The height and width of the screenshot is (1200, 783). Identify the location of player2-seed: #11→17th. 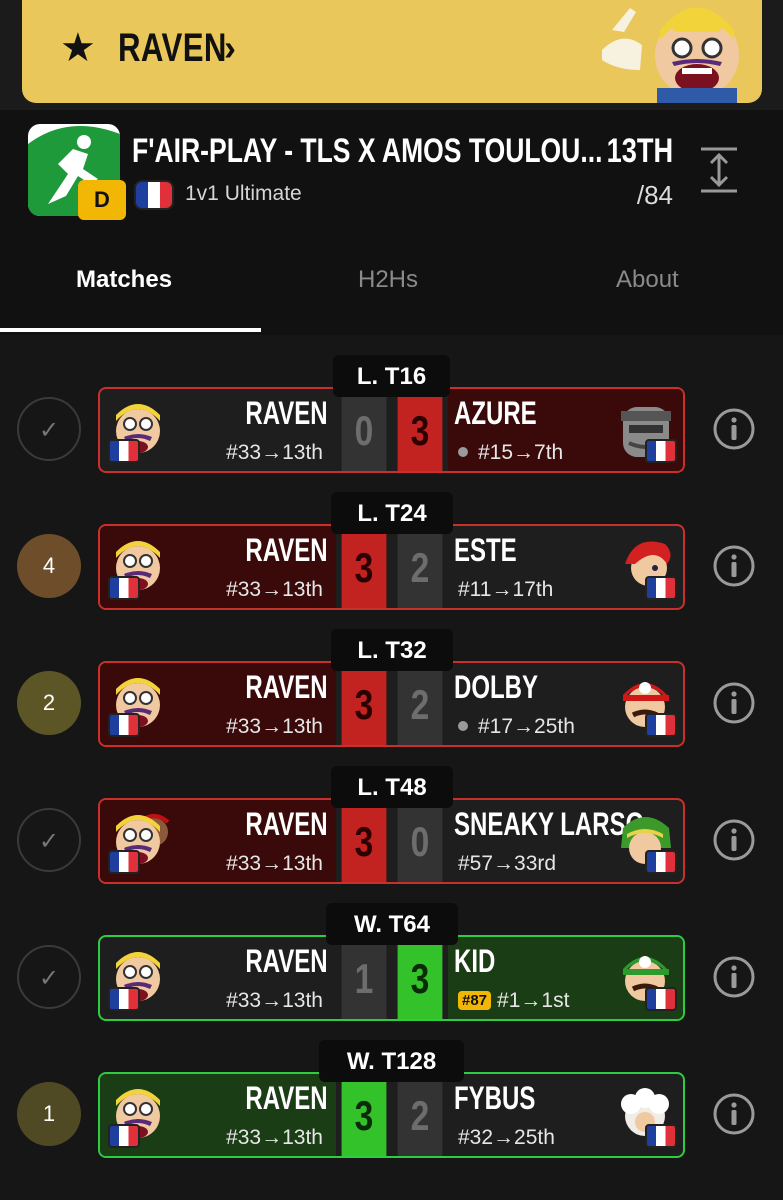
(506, 589).